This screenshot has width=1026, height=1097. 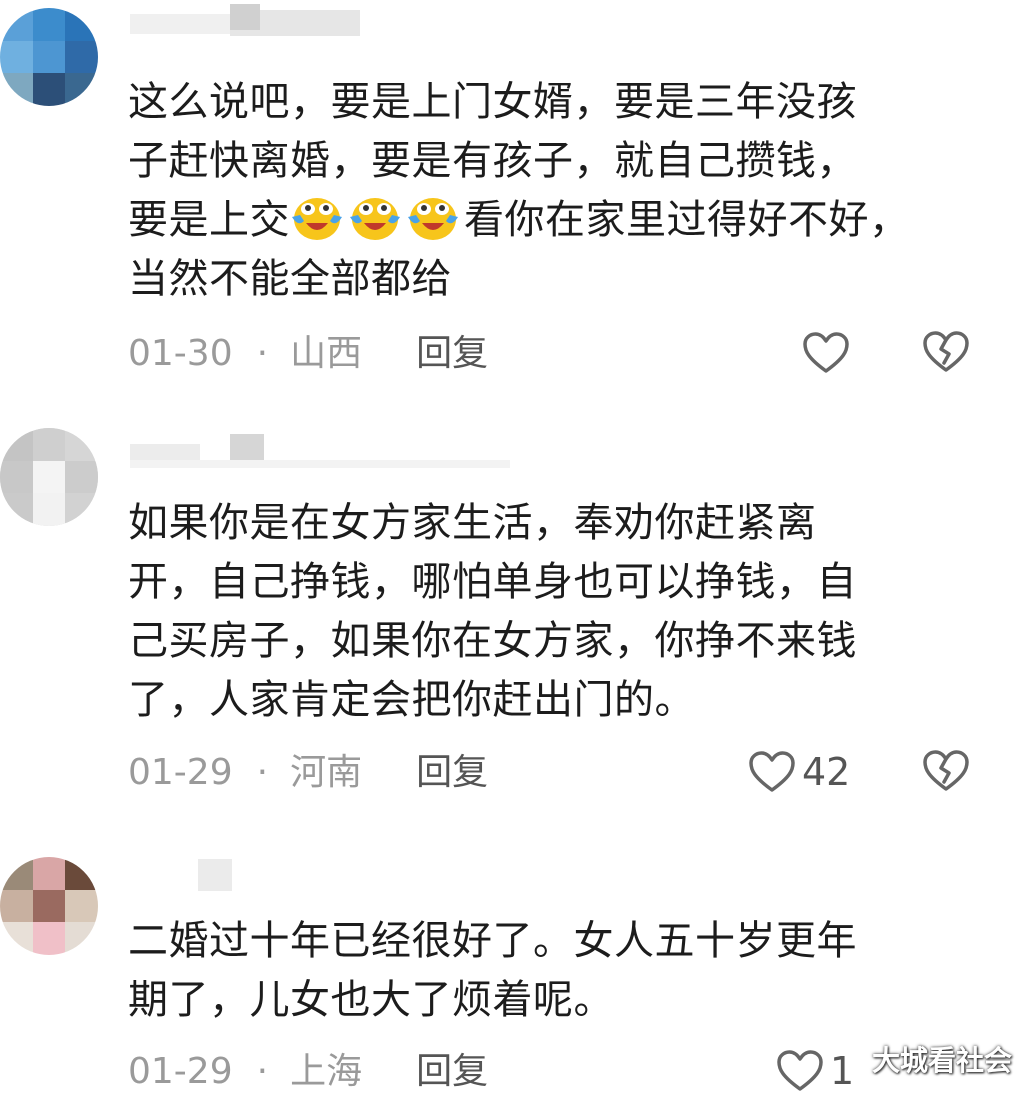 I want to click on comment-location: 山西, so click(x=326, y=353).